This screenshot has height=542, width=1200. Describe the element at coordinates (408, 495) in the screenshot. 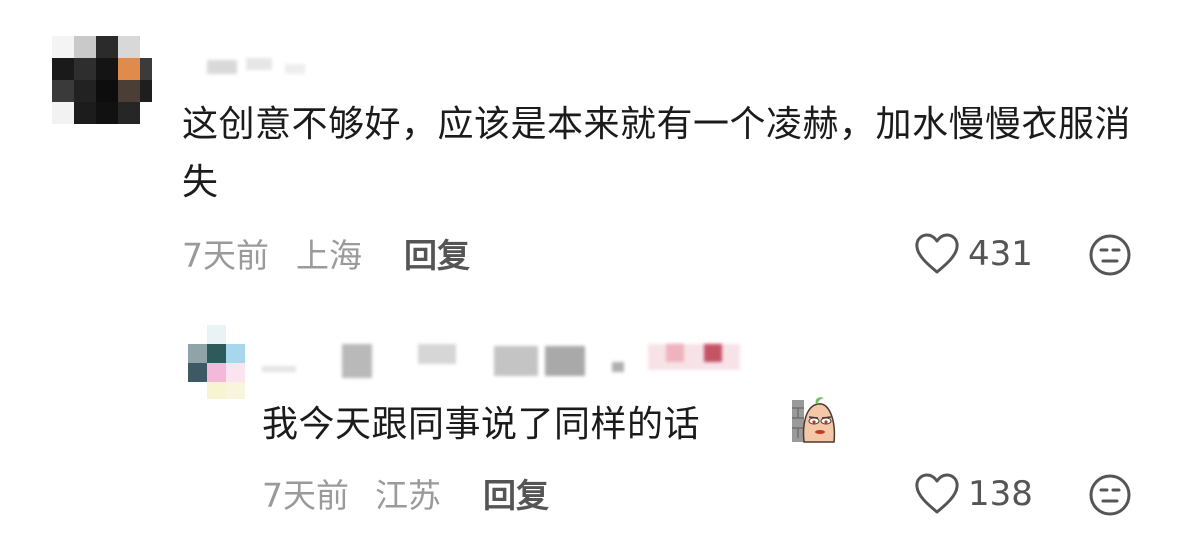

I see `comment-location: 江苏` at that location.